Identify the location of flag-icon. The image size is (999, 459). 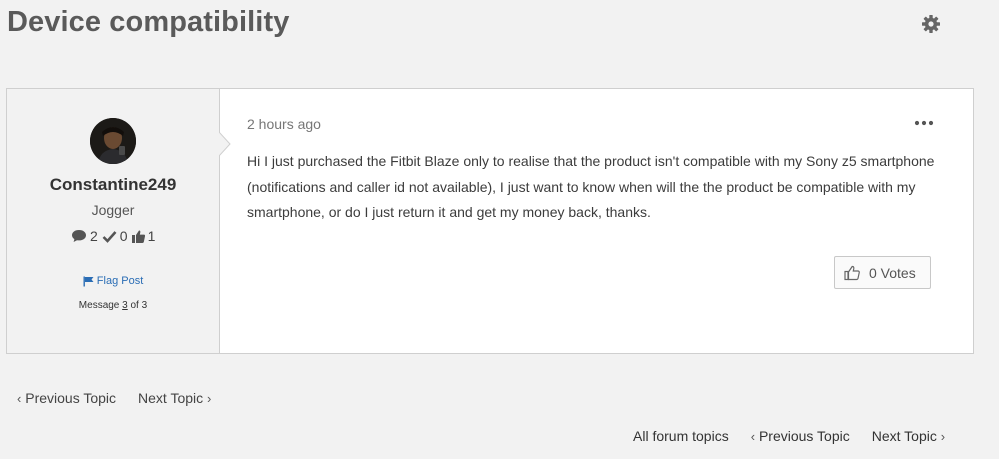
(88, 281).